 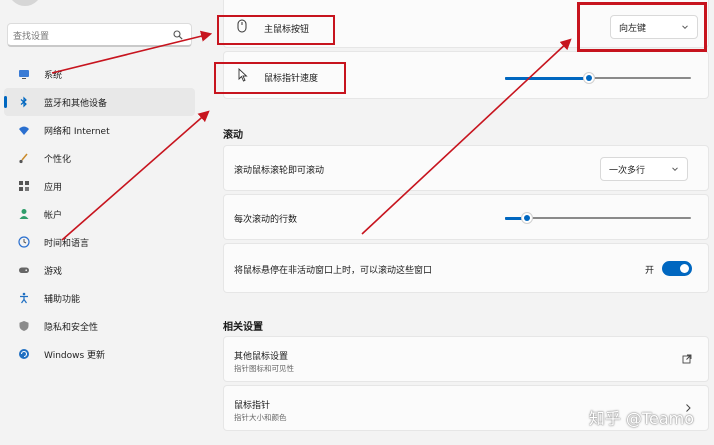 I want to click on sidebar-item-accounts: 帐户, so click(x=99, y=214).